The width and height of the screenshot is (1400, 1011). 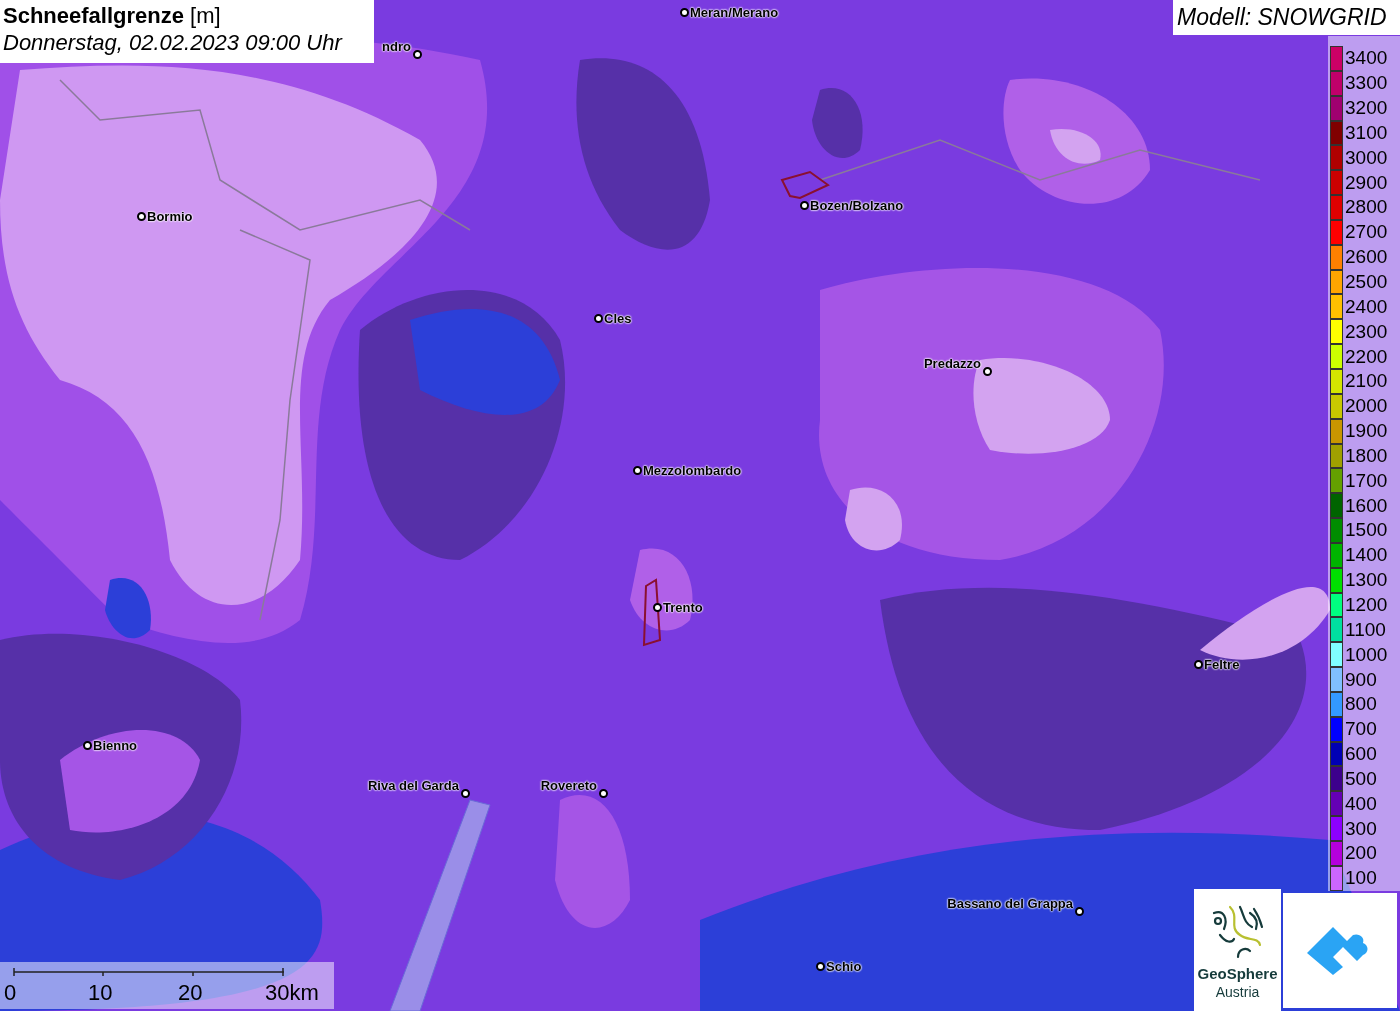 I want to click on scale-label: 0, so click(x=10, y=993).